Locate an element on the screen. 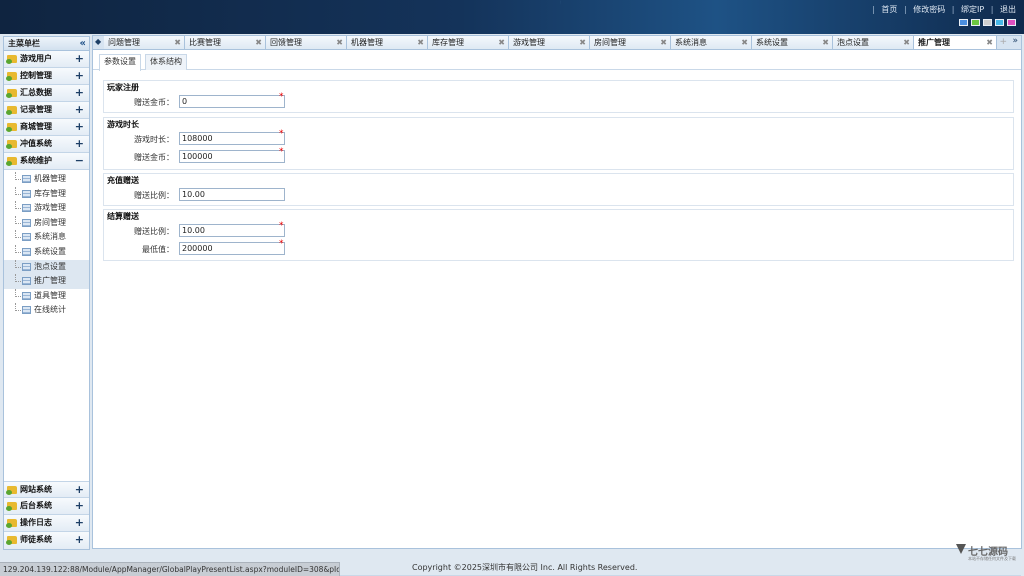 This screenshot has height=576, width=1024. menu-label: 汇总数据 is located at coordinates (36, 92).